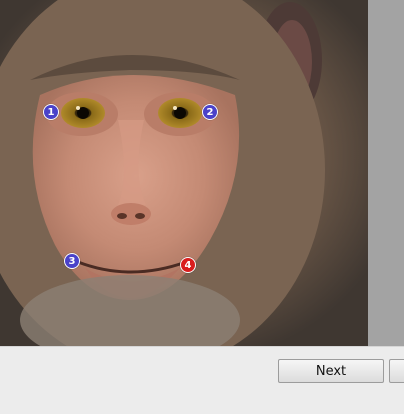 The image size is (404, 414). Describe the element at coordinates (210, 112) in the screenshot. I see `landmark-2-marker: 2` at that location.